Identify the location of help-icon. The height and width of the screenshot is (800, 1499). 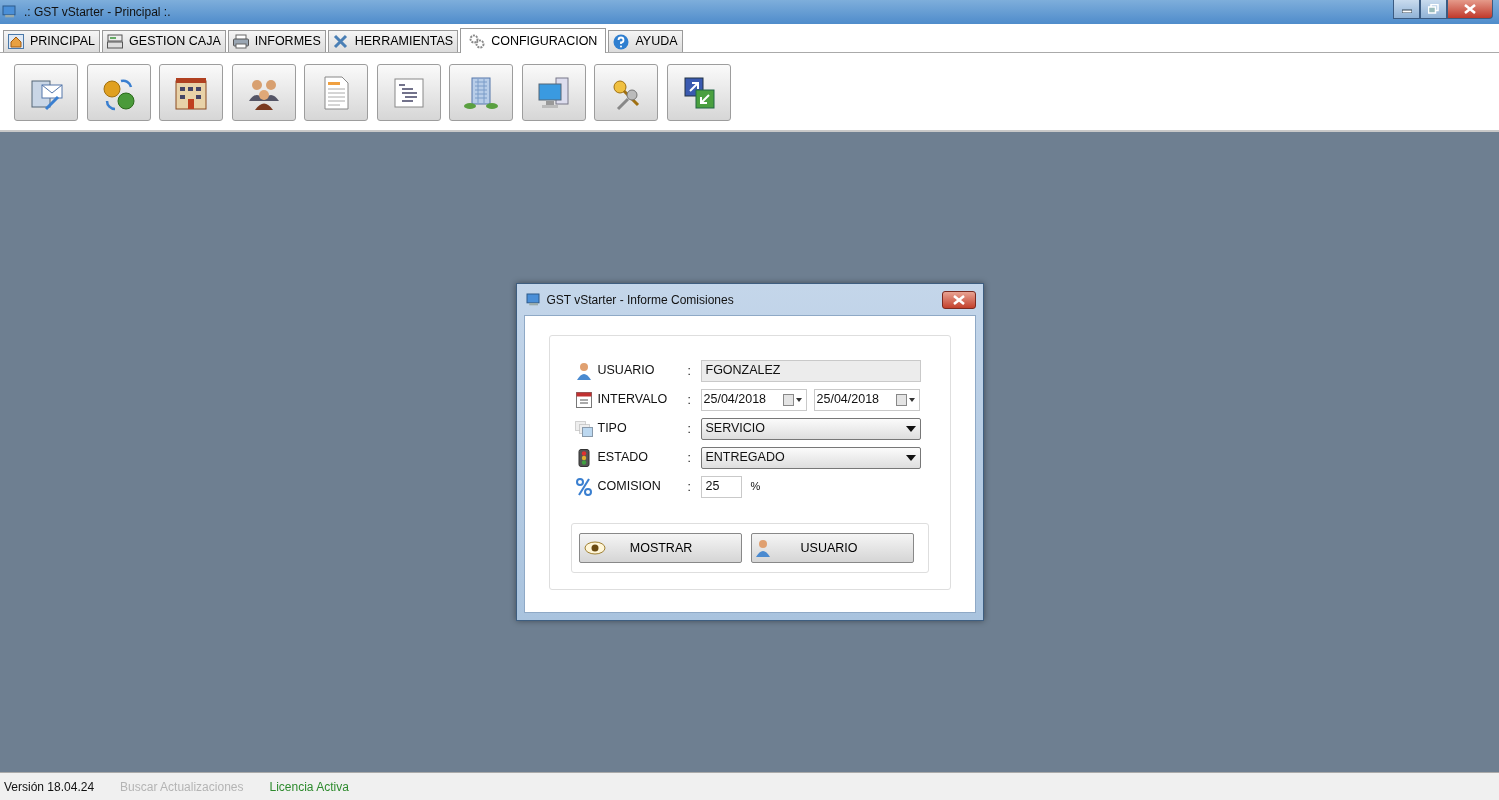
(621, 41).